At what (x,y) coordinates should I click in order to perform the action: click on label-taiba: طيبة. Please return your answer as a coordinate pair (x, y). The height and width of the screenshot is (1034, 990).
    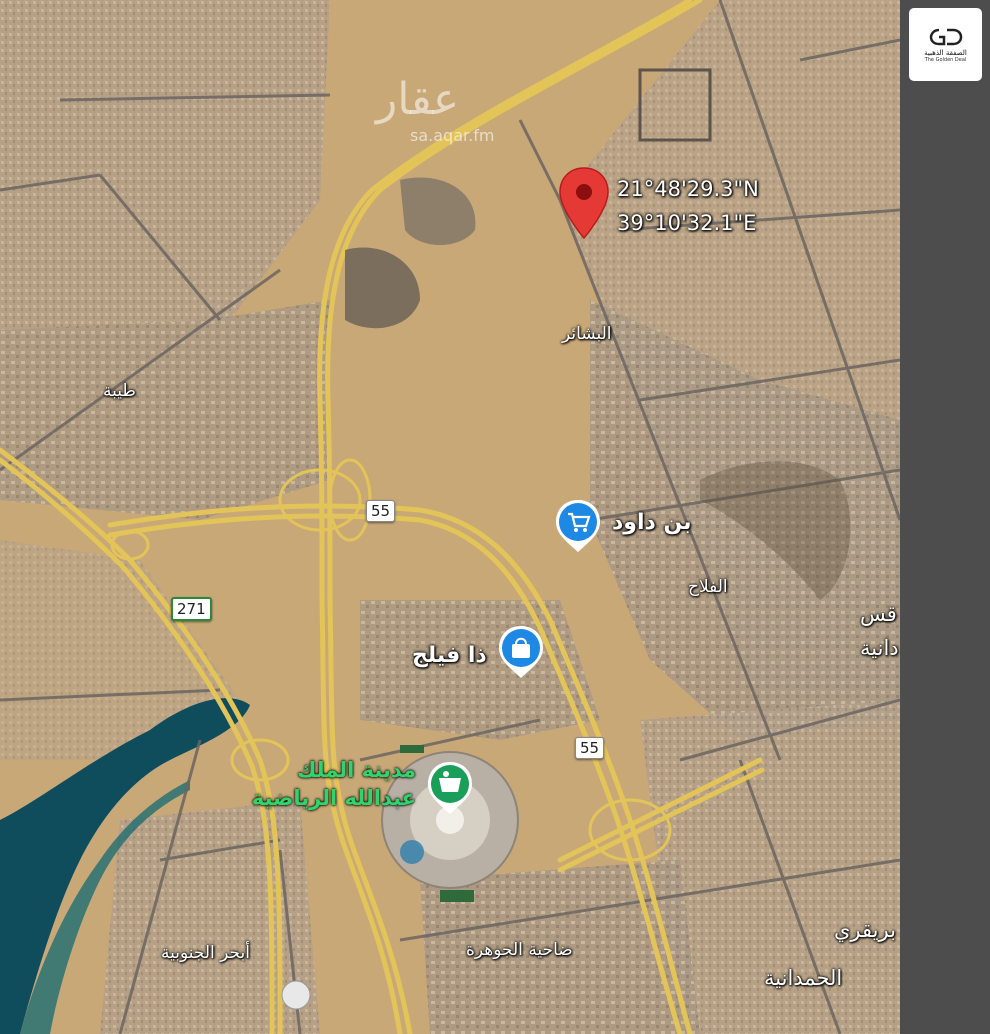
    Looking at the image, I should click on (119, 391).